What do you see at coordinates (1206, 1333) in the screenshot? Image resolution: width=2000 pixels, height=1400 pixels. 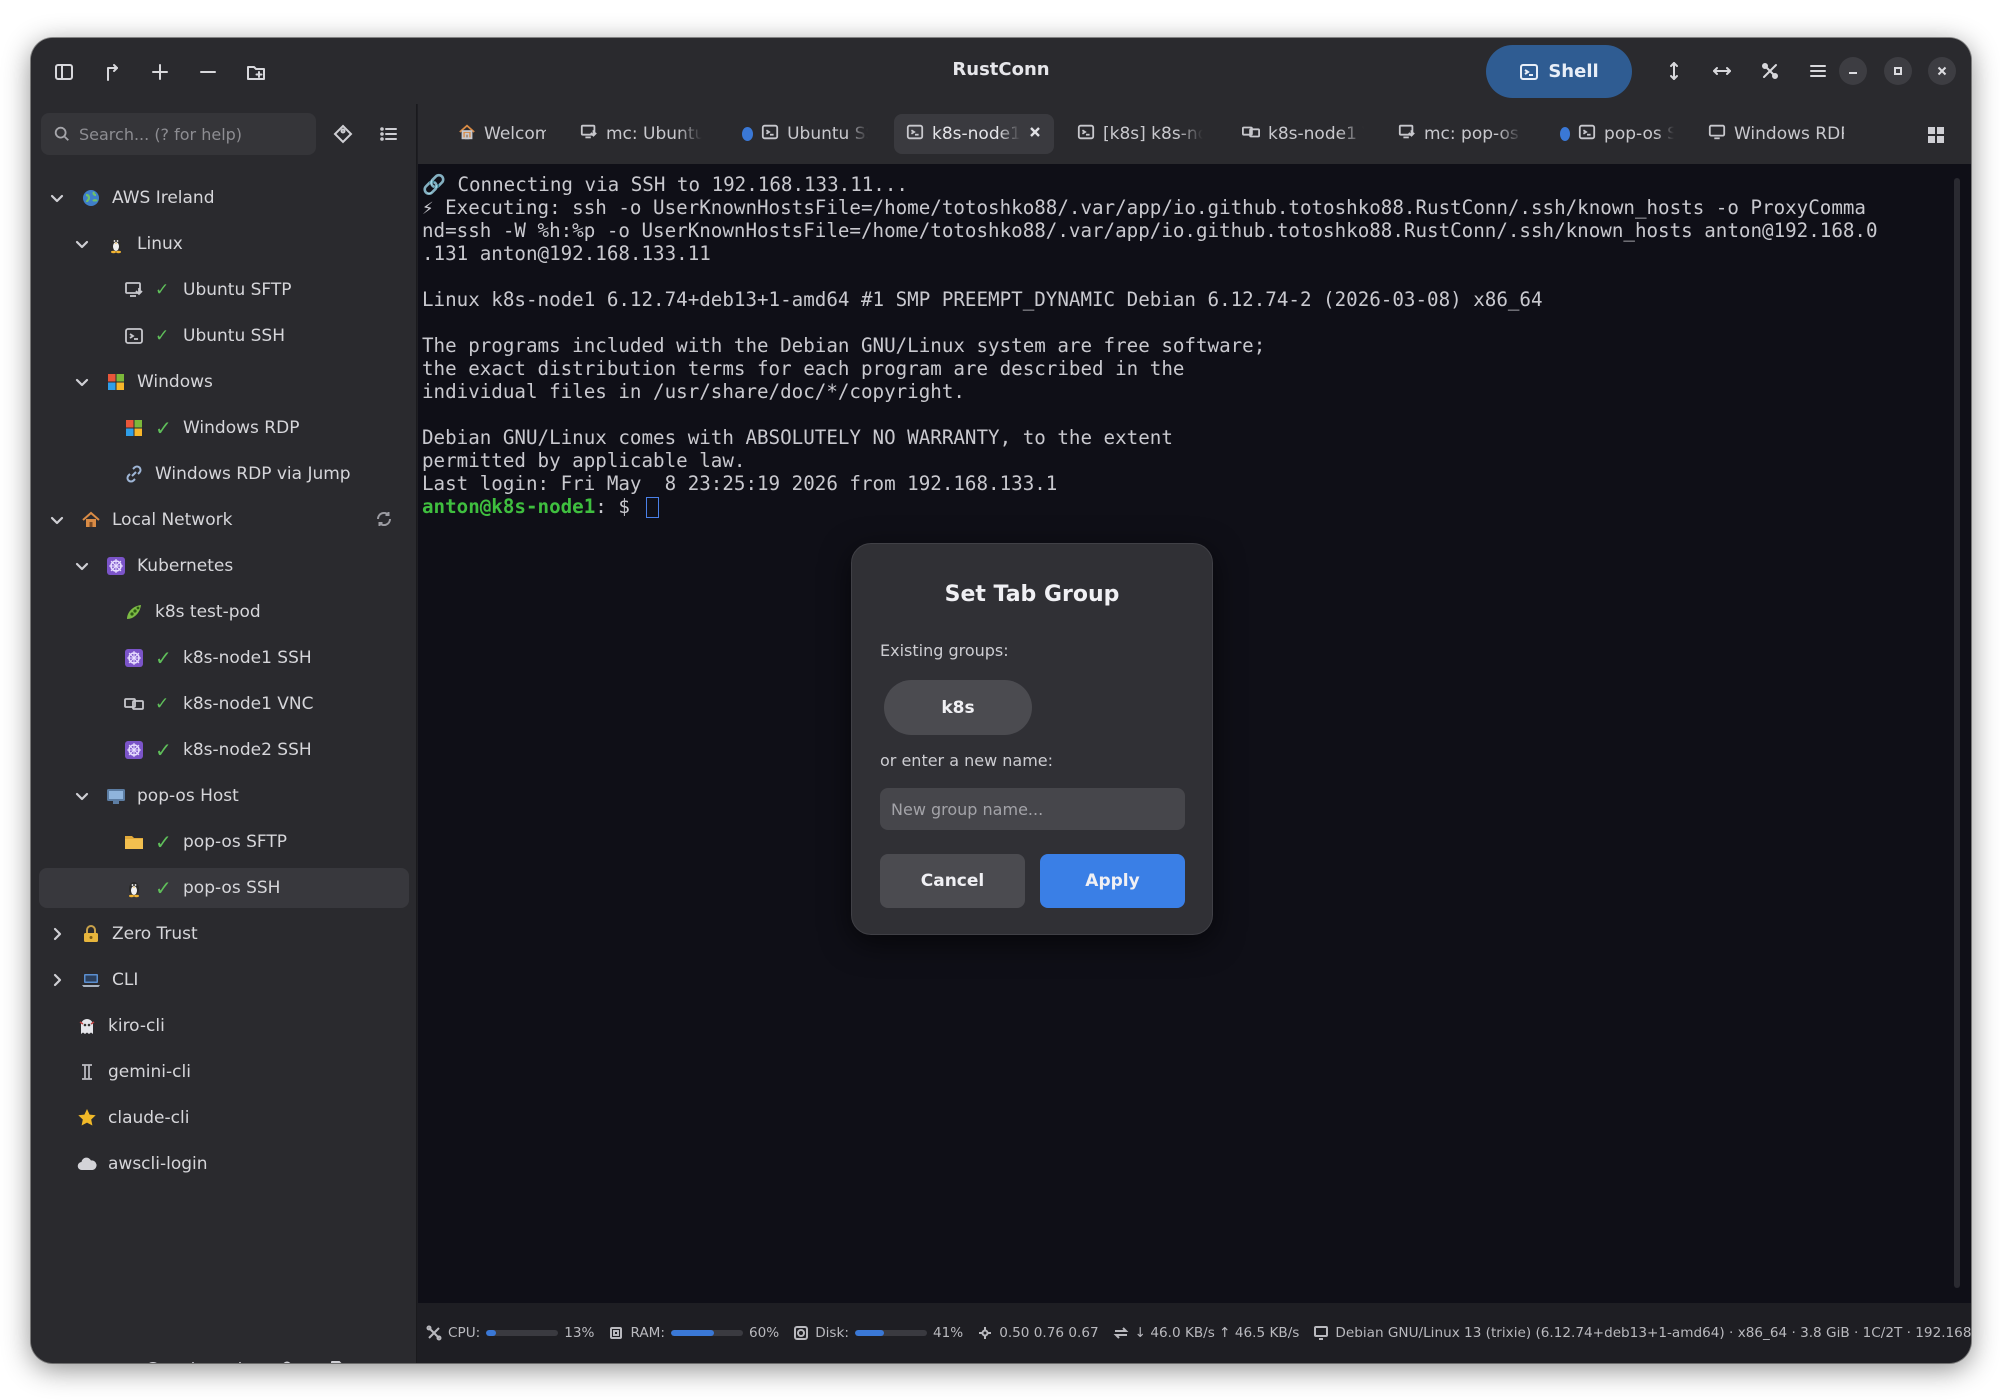 I see `network-status: ↓ 46.0 KB/s ↑ 46.5 KB/s` at bounding box center [1206, 1333].